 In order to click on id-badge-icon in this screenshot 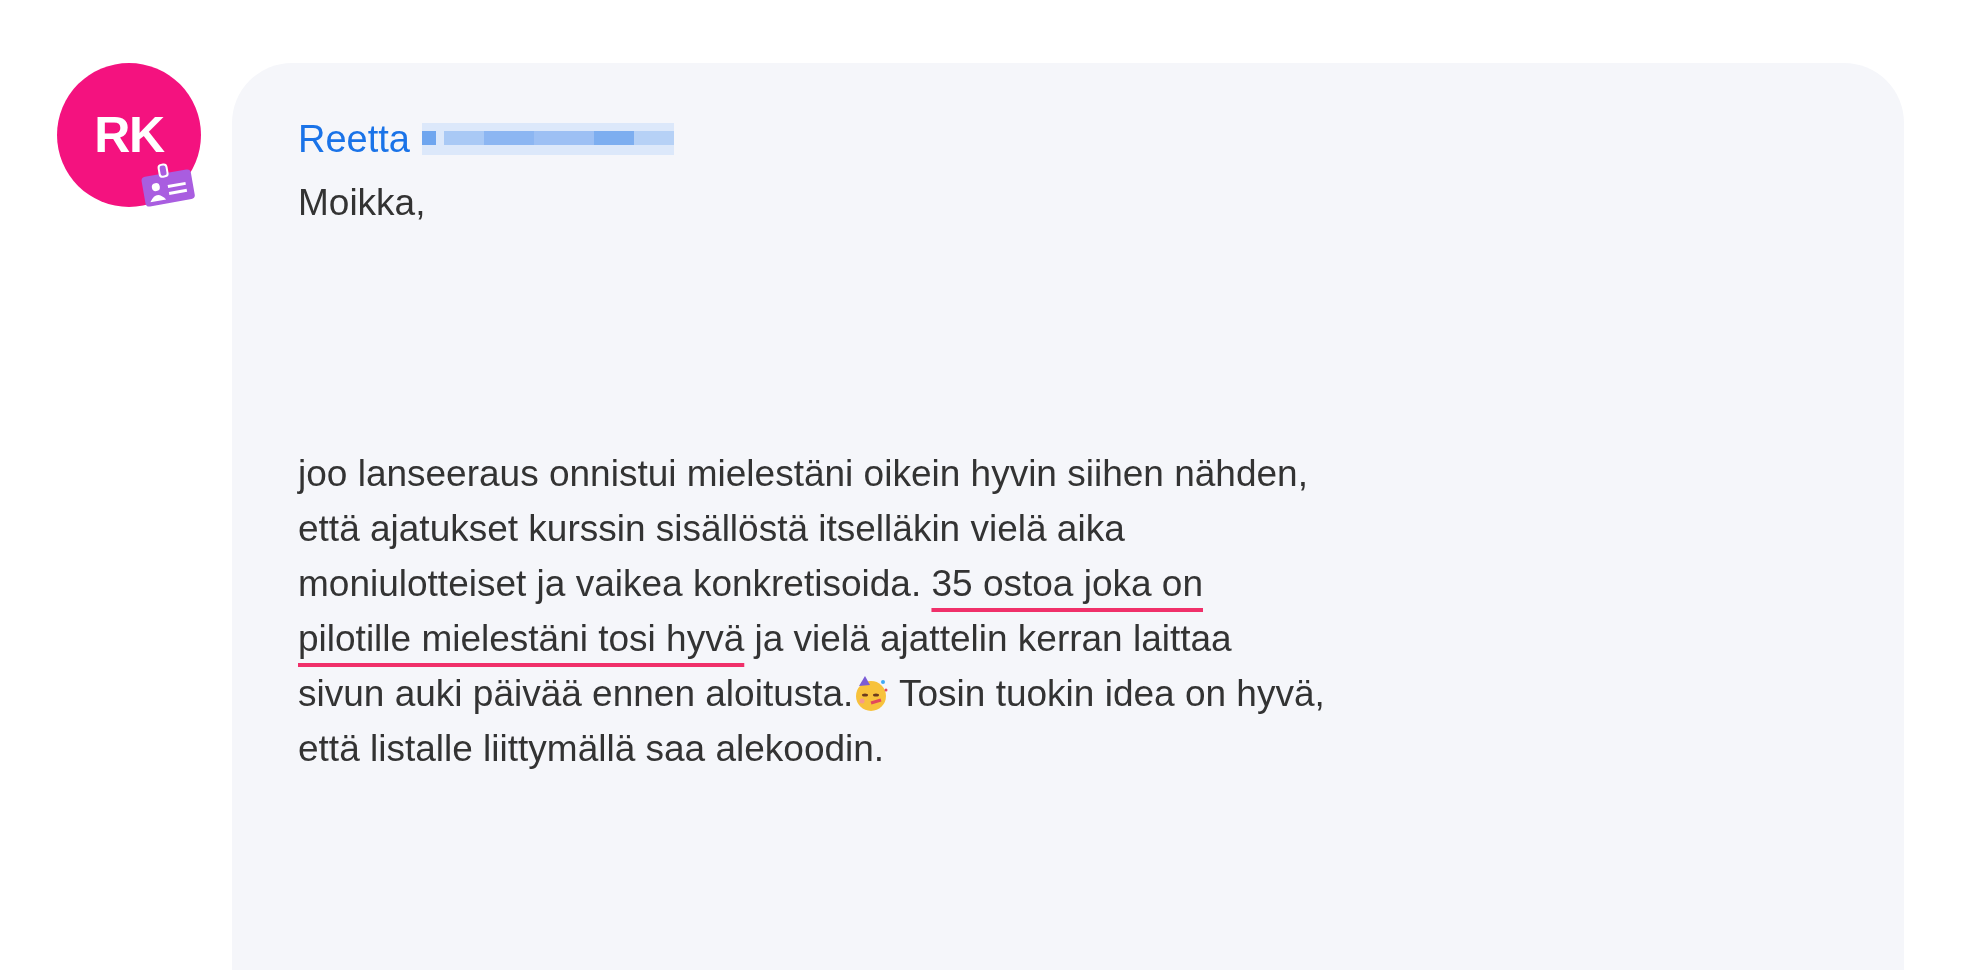, I will do `click(168, 184)`.